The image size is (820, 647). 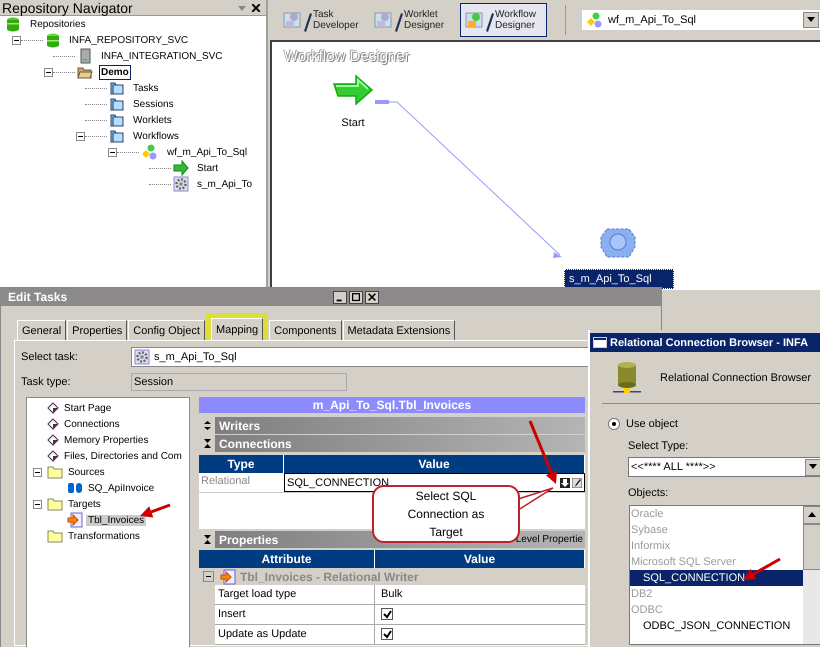 I want to click on tree-item: wf_m_Api_To_Sql, so click(x=207, y=152).